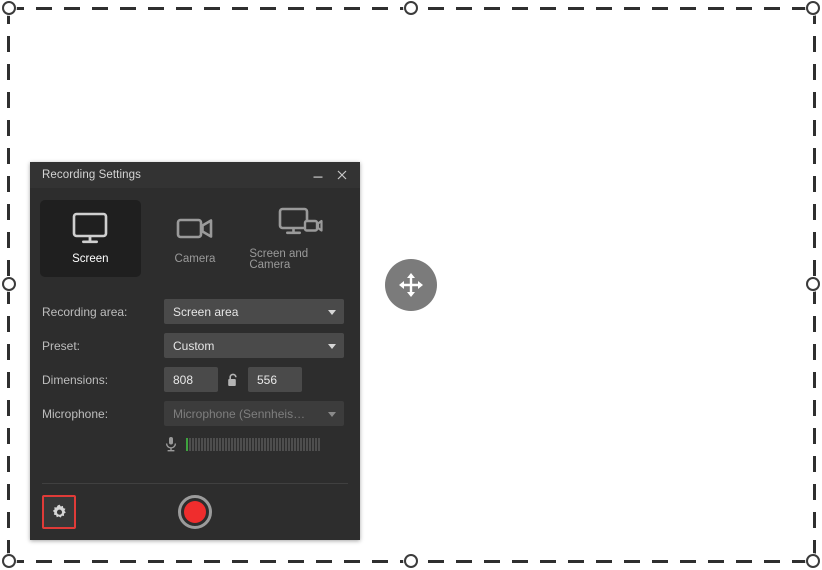 The width and height of the screenshot is (822, 570). I want to click on mode-tab-camera: Camera, so click(195, 238).